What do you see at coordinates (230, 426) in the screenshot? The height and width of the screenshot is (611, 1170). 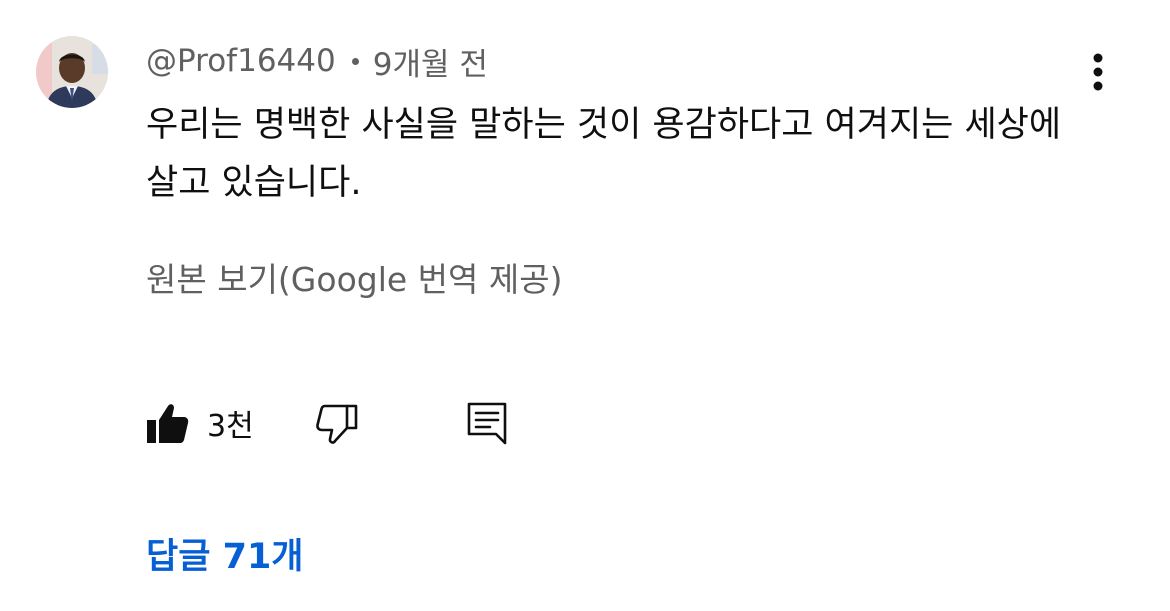 I see `like-count: 3천` at bounding box center [230, 426].